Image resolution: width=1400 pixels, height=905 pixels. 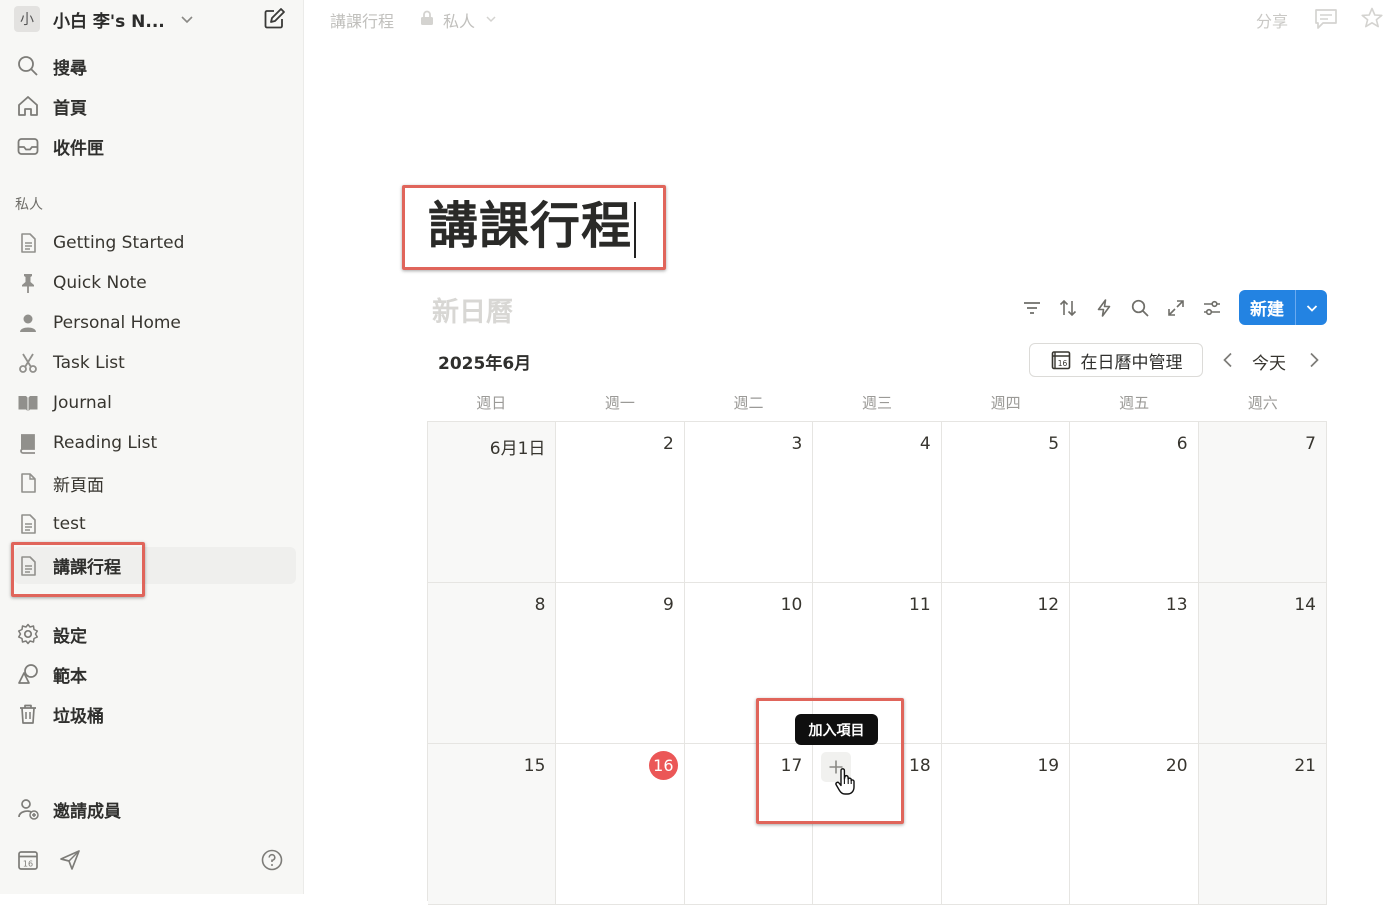 I want to click on manage-in-calendar-button: 16 在日曆中管理, so click(x=1116, y=360).